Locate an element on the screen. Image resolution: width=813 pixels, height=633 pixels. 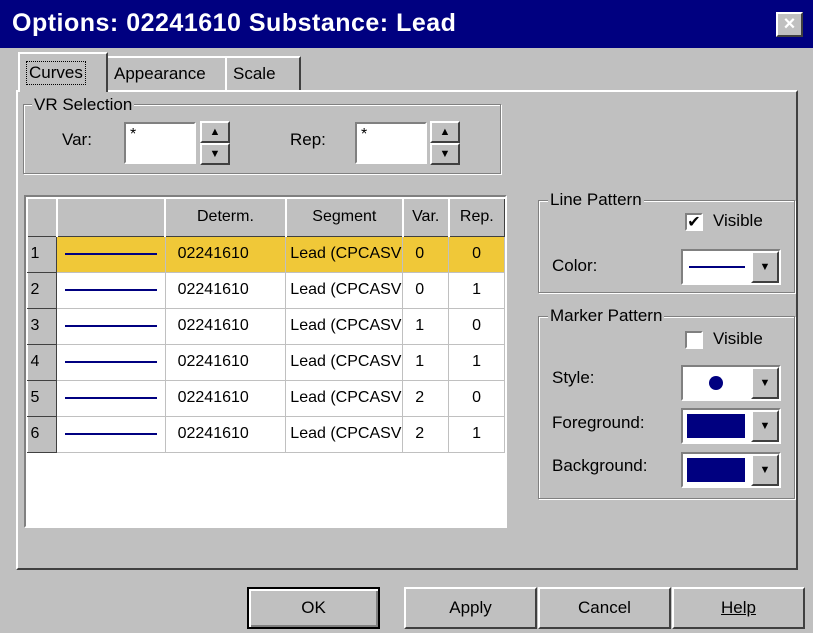
title-bar: Options: 02241610 Substance: Lead × is located at coordinates (406, 24).